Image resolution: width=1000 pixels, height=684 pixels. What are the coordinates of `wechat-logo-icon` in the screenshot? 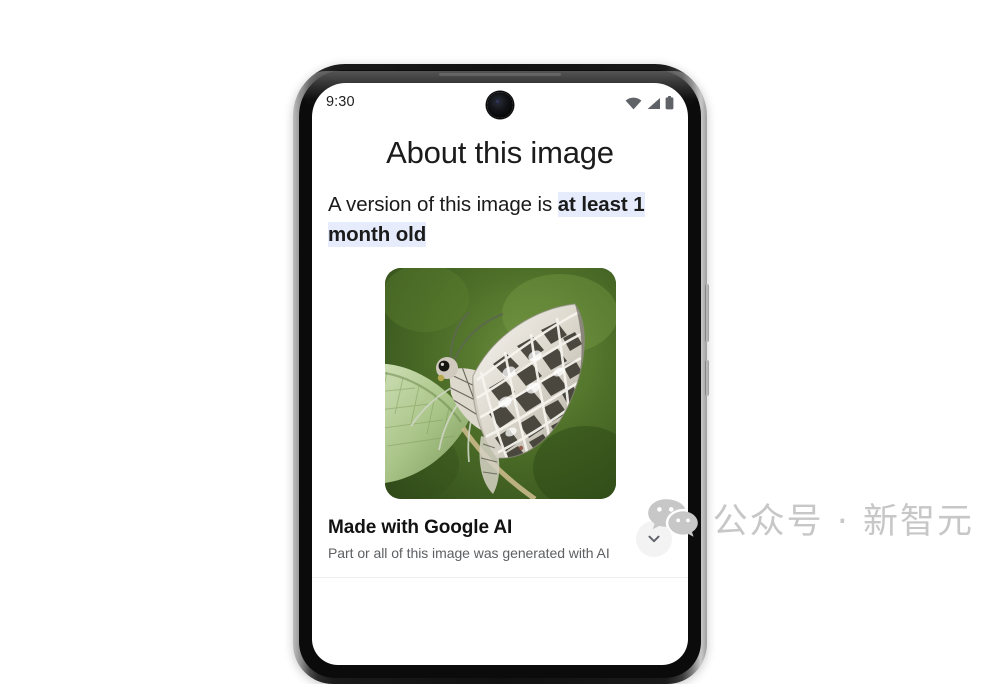 It's located at (673, 519).